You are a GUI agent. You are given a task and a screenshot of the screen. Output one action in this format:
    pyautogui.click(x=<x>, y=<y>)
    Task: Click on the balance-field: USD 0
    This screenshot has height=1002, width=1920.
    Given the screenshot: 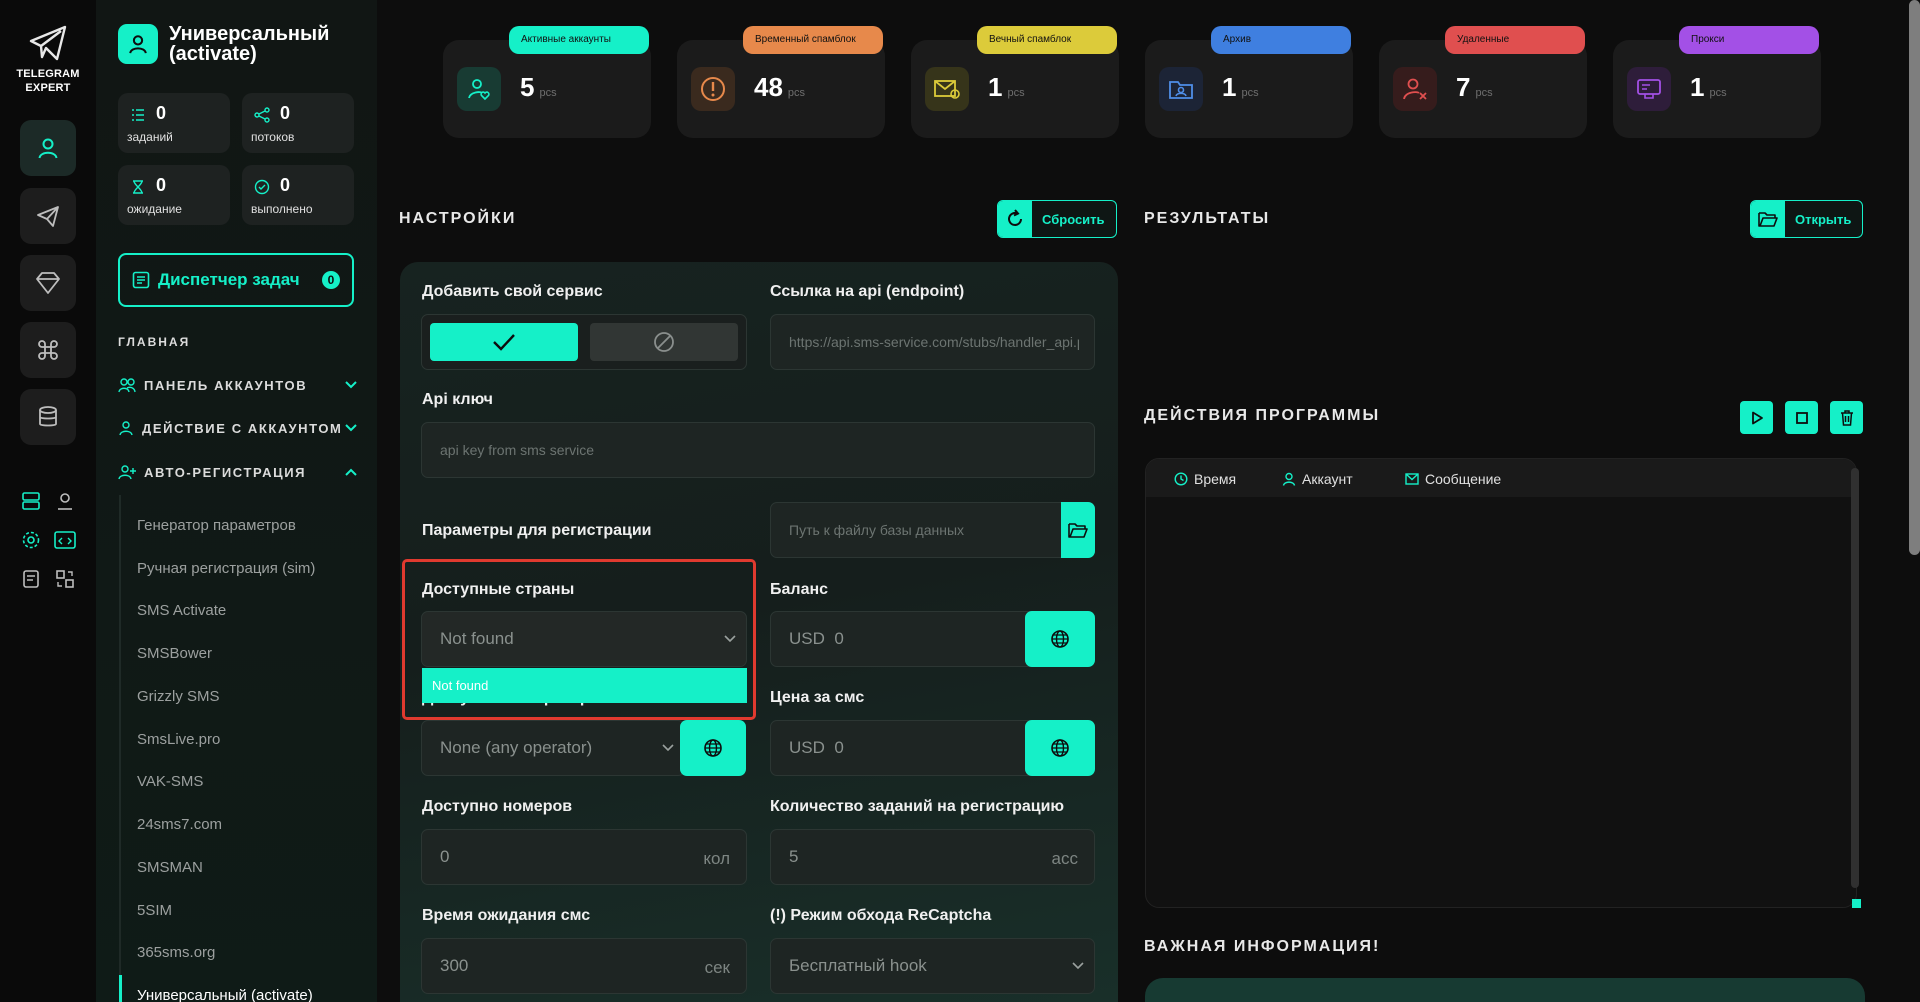 What is the action you would take?
    pyautogui.click(x=905, y=639)
    